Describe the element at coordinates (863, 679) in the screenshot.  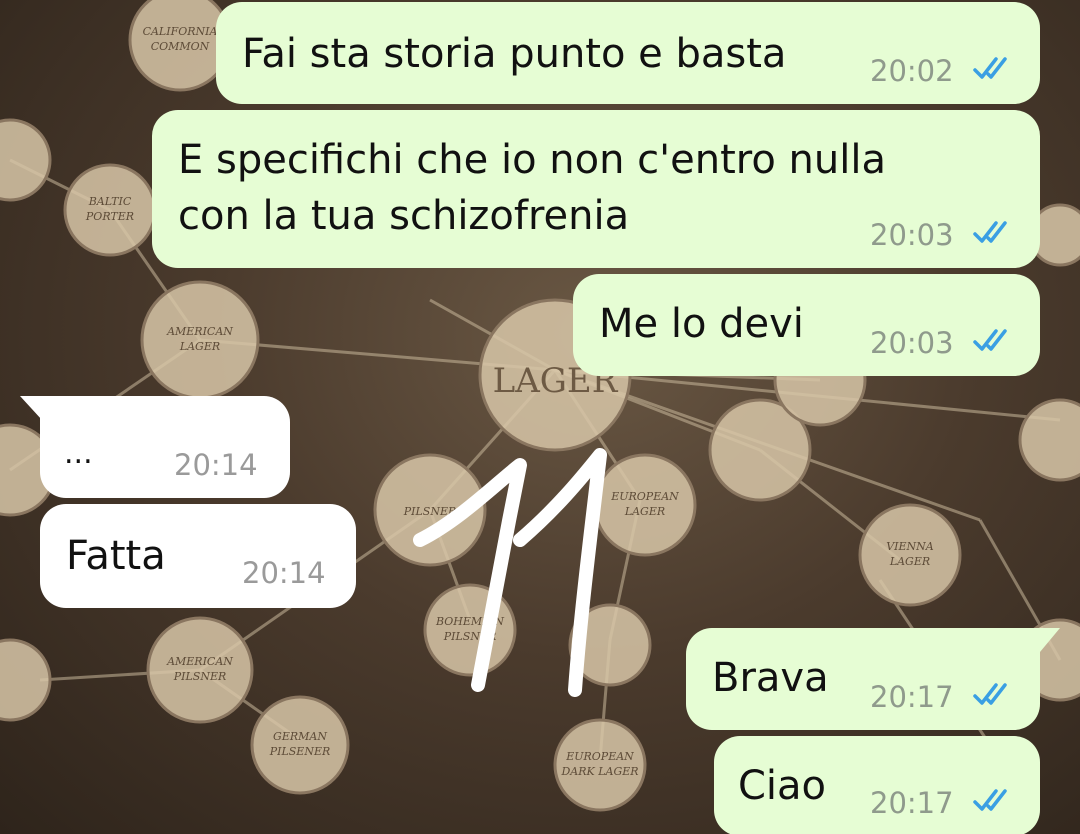
I see `message-bubble-outgoing: Brava 20:17` at that location.